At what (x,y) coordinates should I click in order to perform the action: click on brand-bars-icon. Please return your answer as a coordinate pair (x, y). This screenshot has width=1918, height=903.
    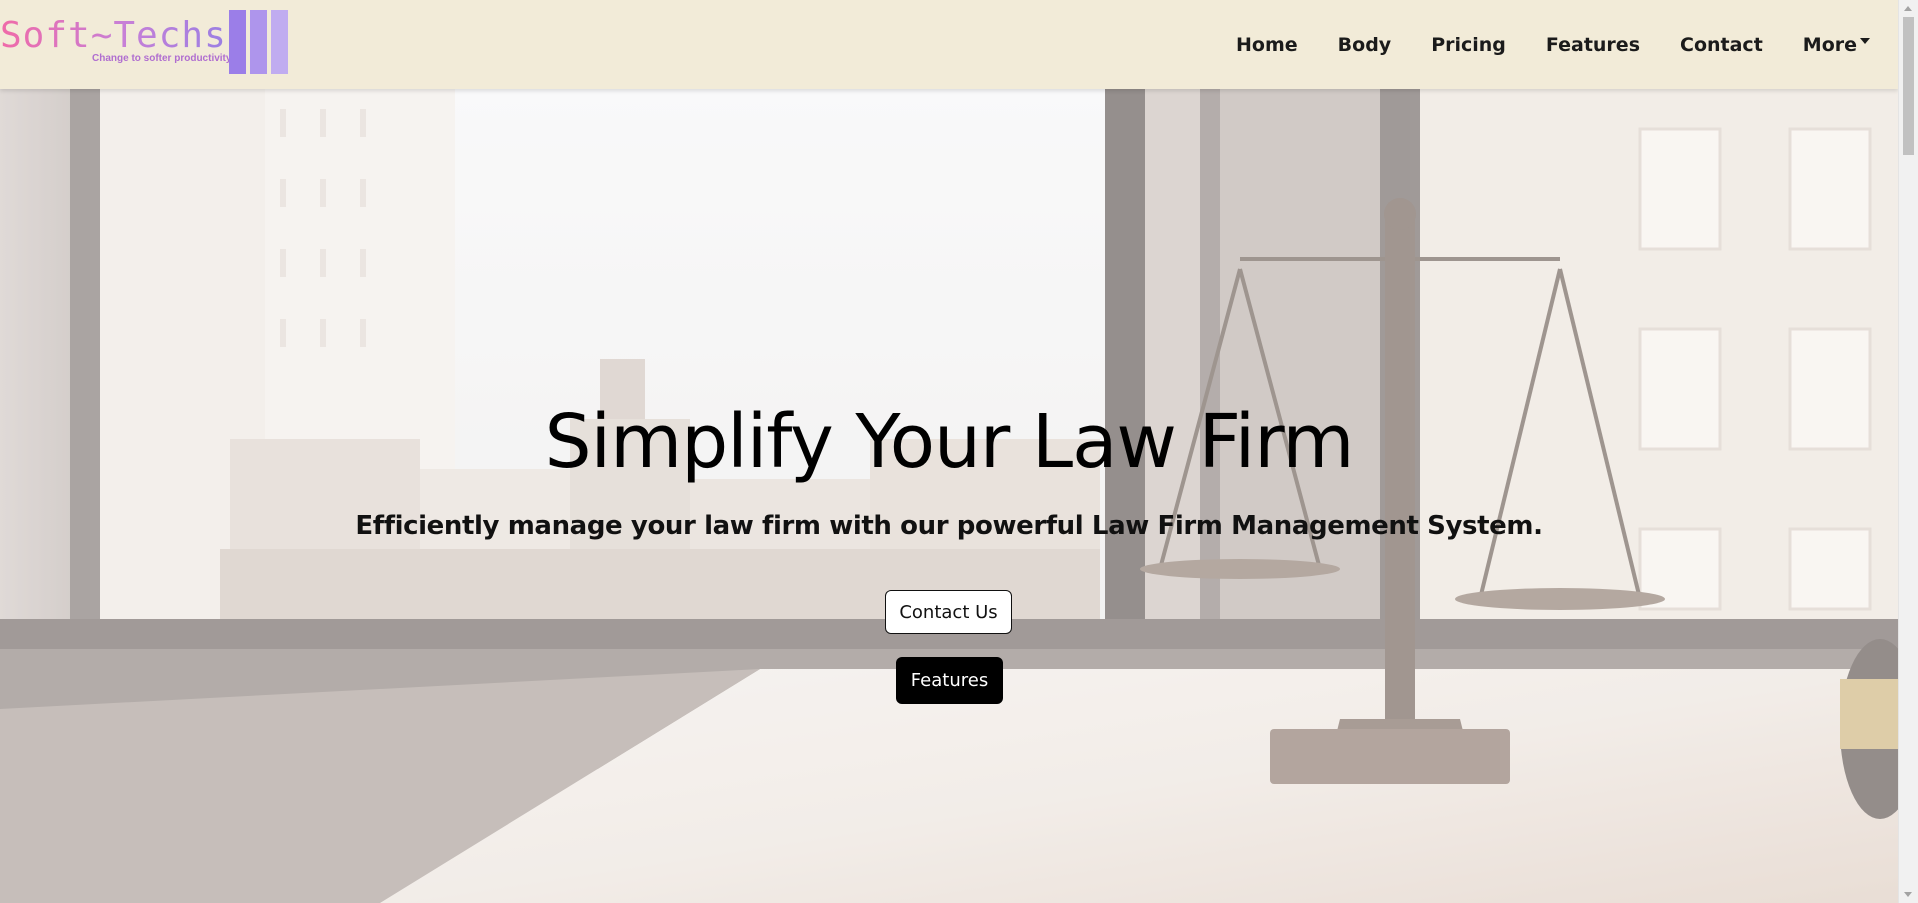
    Looking at the image, I should click on (258, 42).